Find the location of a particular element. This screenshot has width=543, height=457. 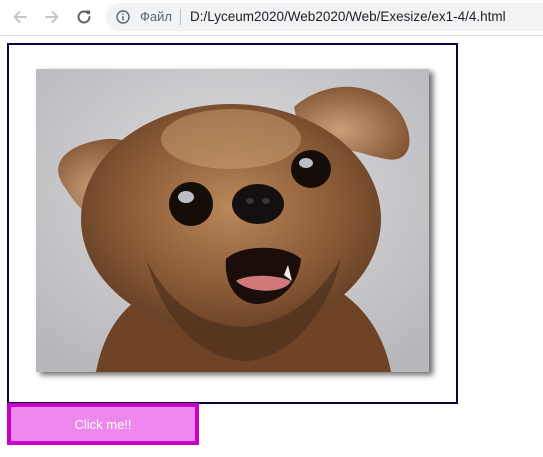

arrow-right-icon is located at coordinates (52, 17).